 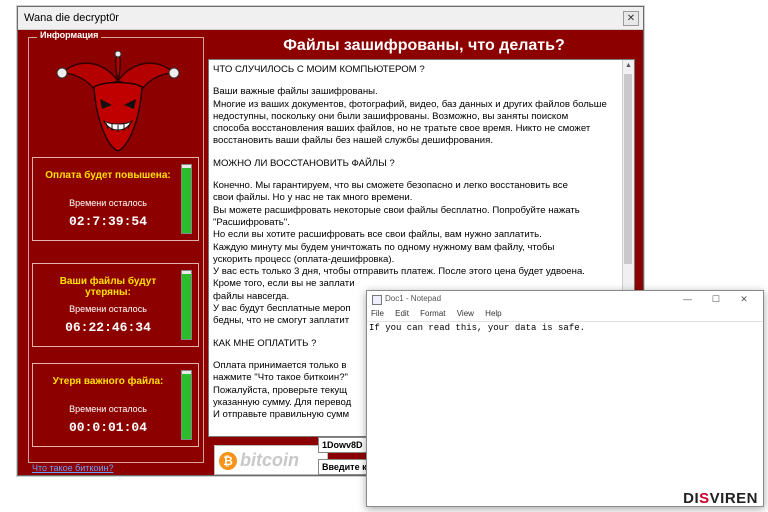 What do you see at coordinates (108, 381) in the screenshot?
I see `timer-title: Утеря важного файла:` at bounding box center [108, 381].